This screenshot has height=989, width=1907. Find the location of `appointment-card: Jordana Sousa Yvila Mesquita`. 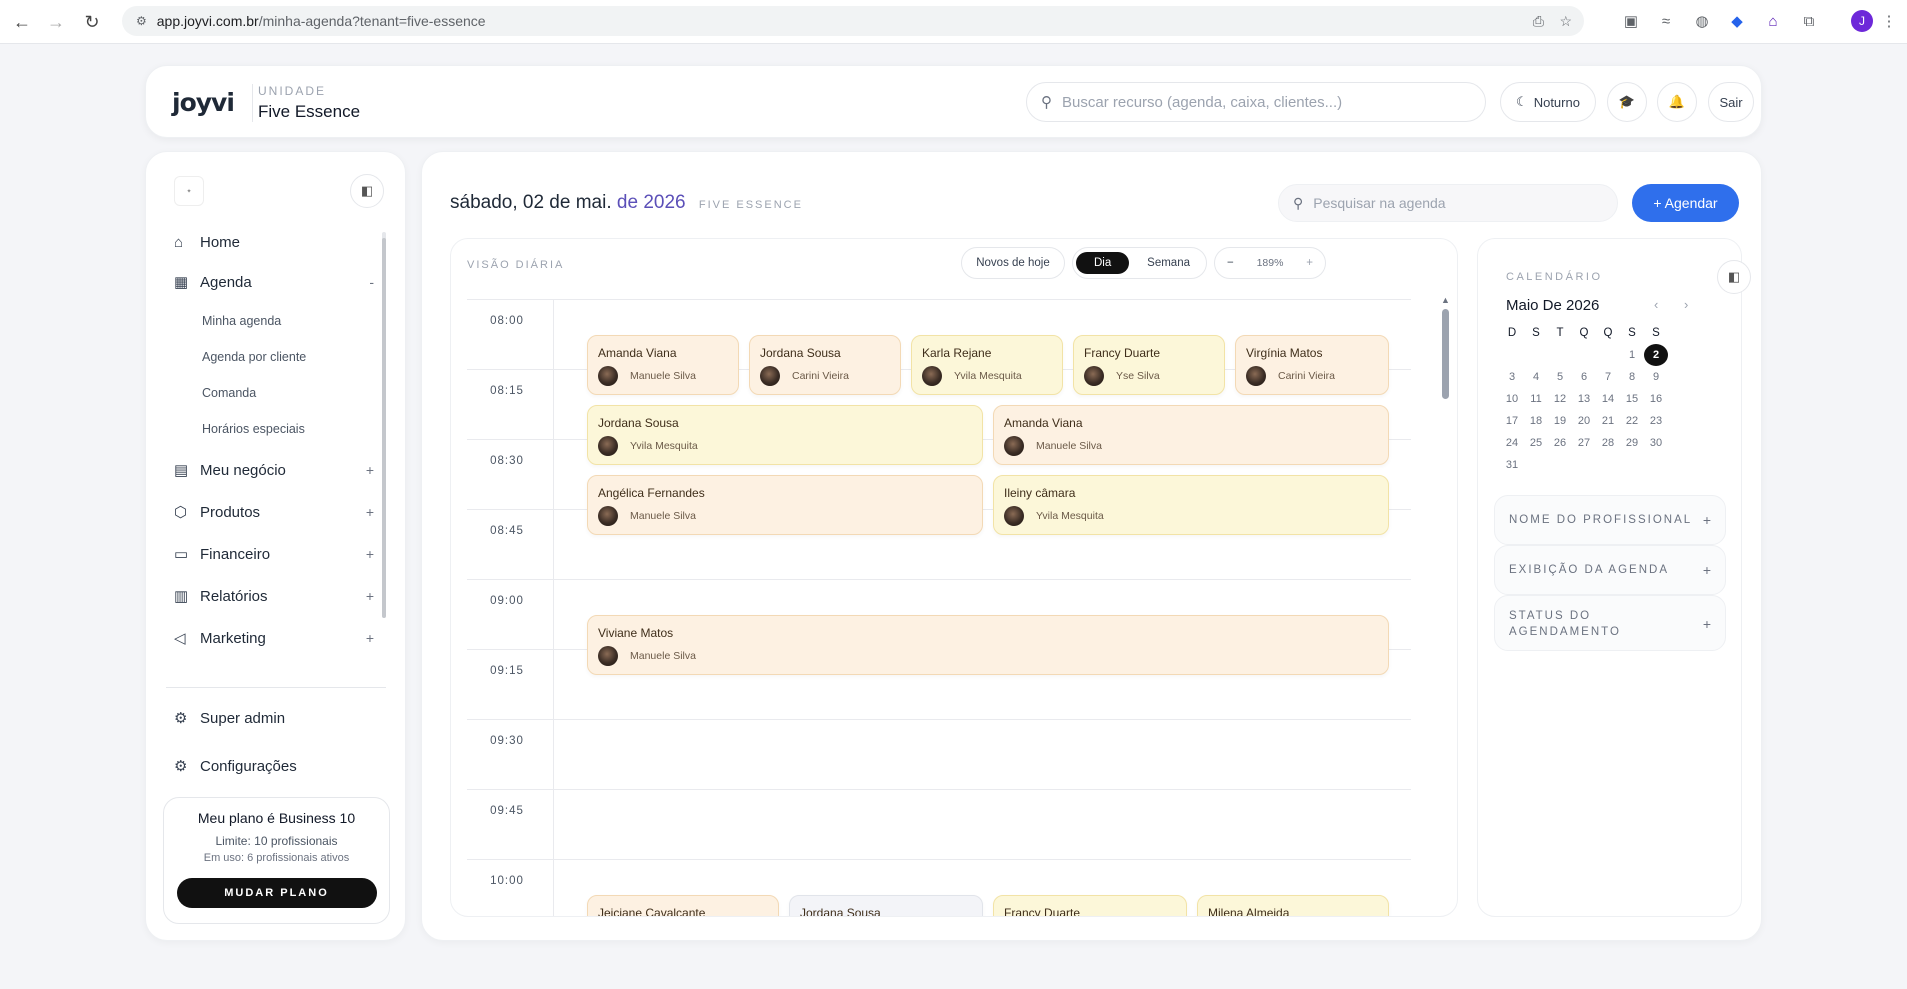

appointment-card: Jordana Sousa Yvila Mesquita is located at coordinates (785, 435).